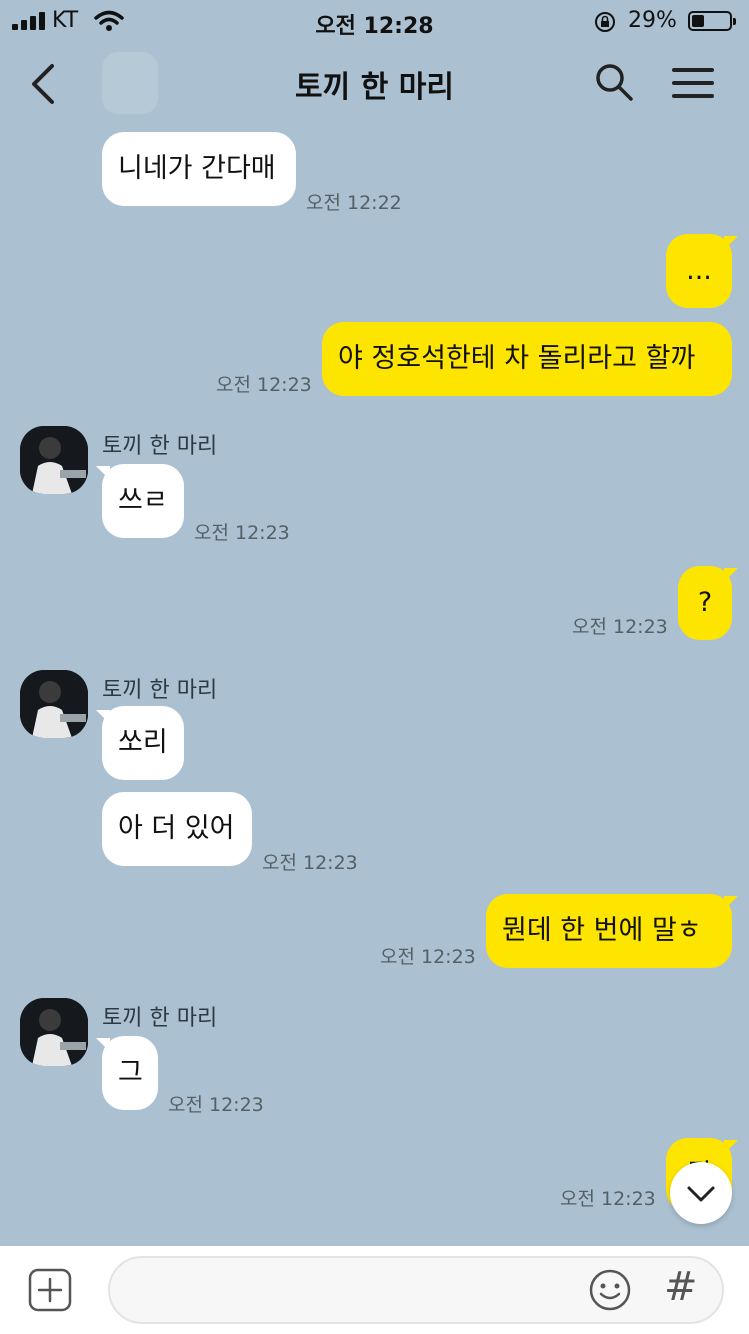  What do you see at coordinates (143, 501) in the screenshot?
I see `message-bubble-incoming: 쓰ㄹ` at bounding box center [143, 501].